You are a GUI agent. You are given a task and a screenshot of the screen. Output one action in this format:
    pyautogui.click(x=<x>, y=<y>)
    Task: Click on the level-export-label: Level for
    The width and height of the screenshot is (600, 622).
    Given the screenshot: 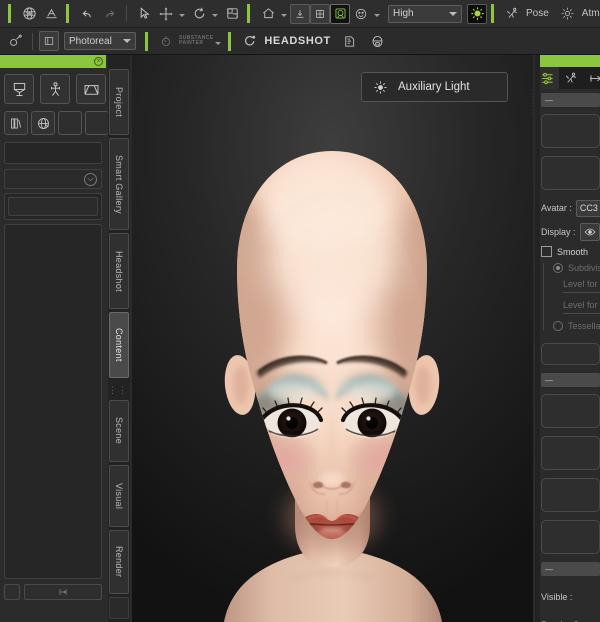 What is the action you would take?
    pyautogui.click(x=580, y=305)
    